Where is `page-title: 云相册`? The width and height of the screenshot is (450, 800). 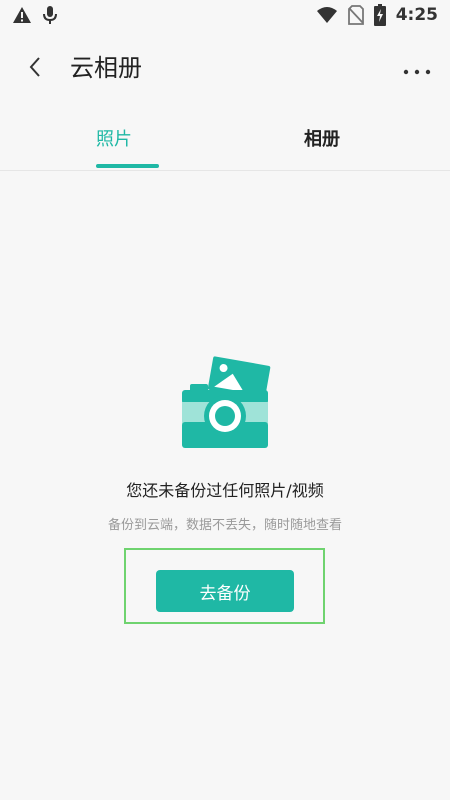 page-title: 云相册 is located at coordinates (106, 68).